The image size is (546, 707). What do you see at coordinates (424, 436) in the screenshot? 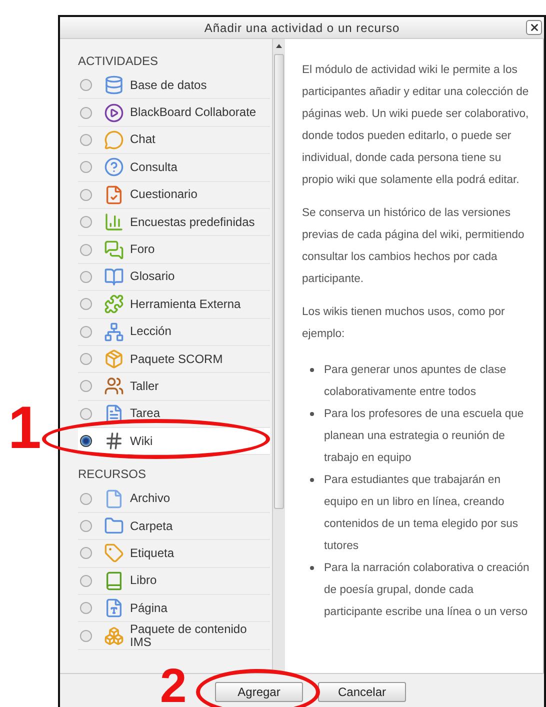
I see `bullet-text: Para los profesores de una escuela que planean una estrategia o reunión de trabajo en equipo` at bounding box center [424, 436].